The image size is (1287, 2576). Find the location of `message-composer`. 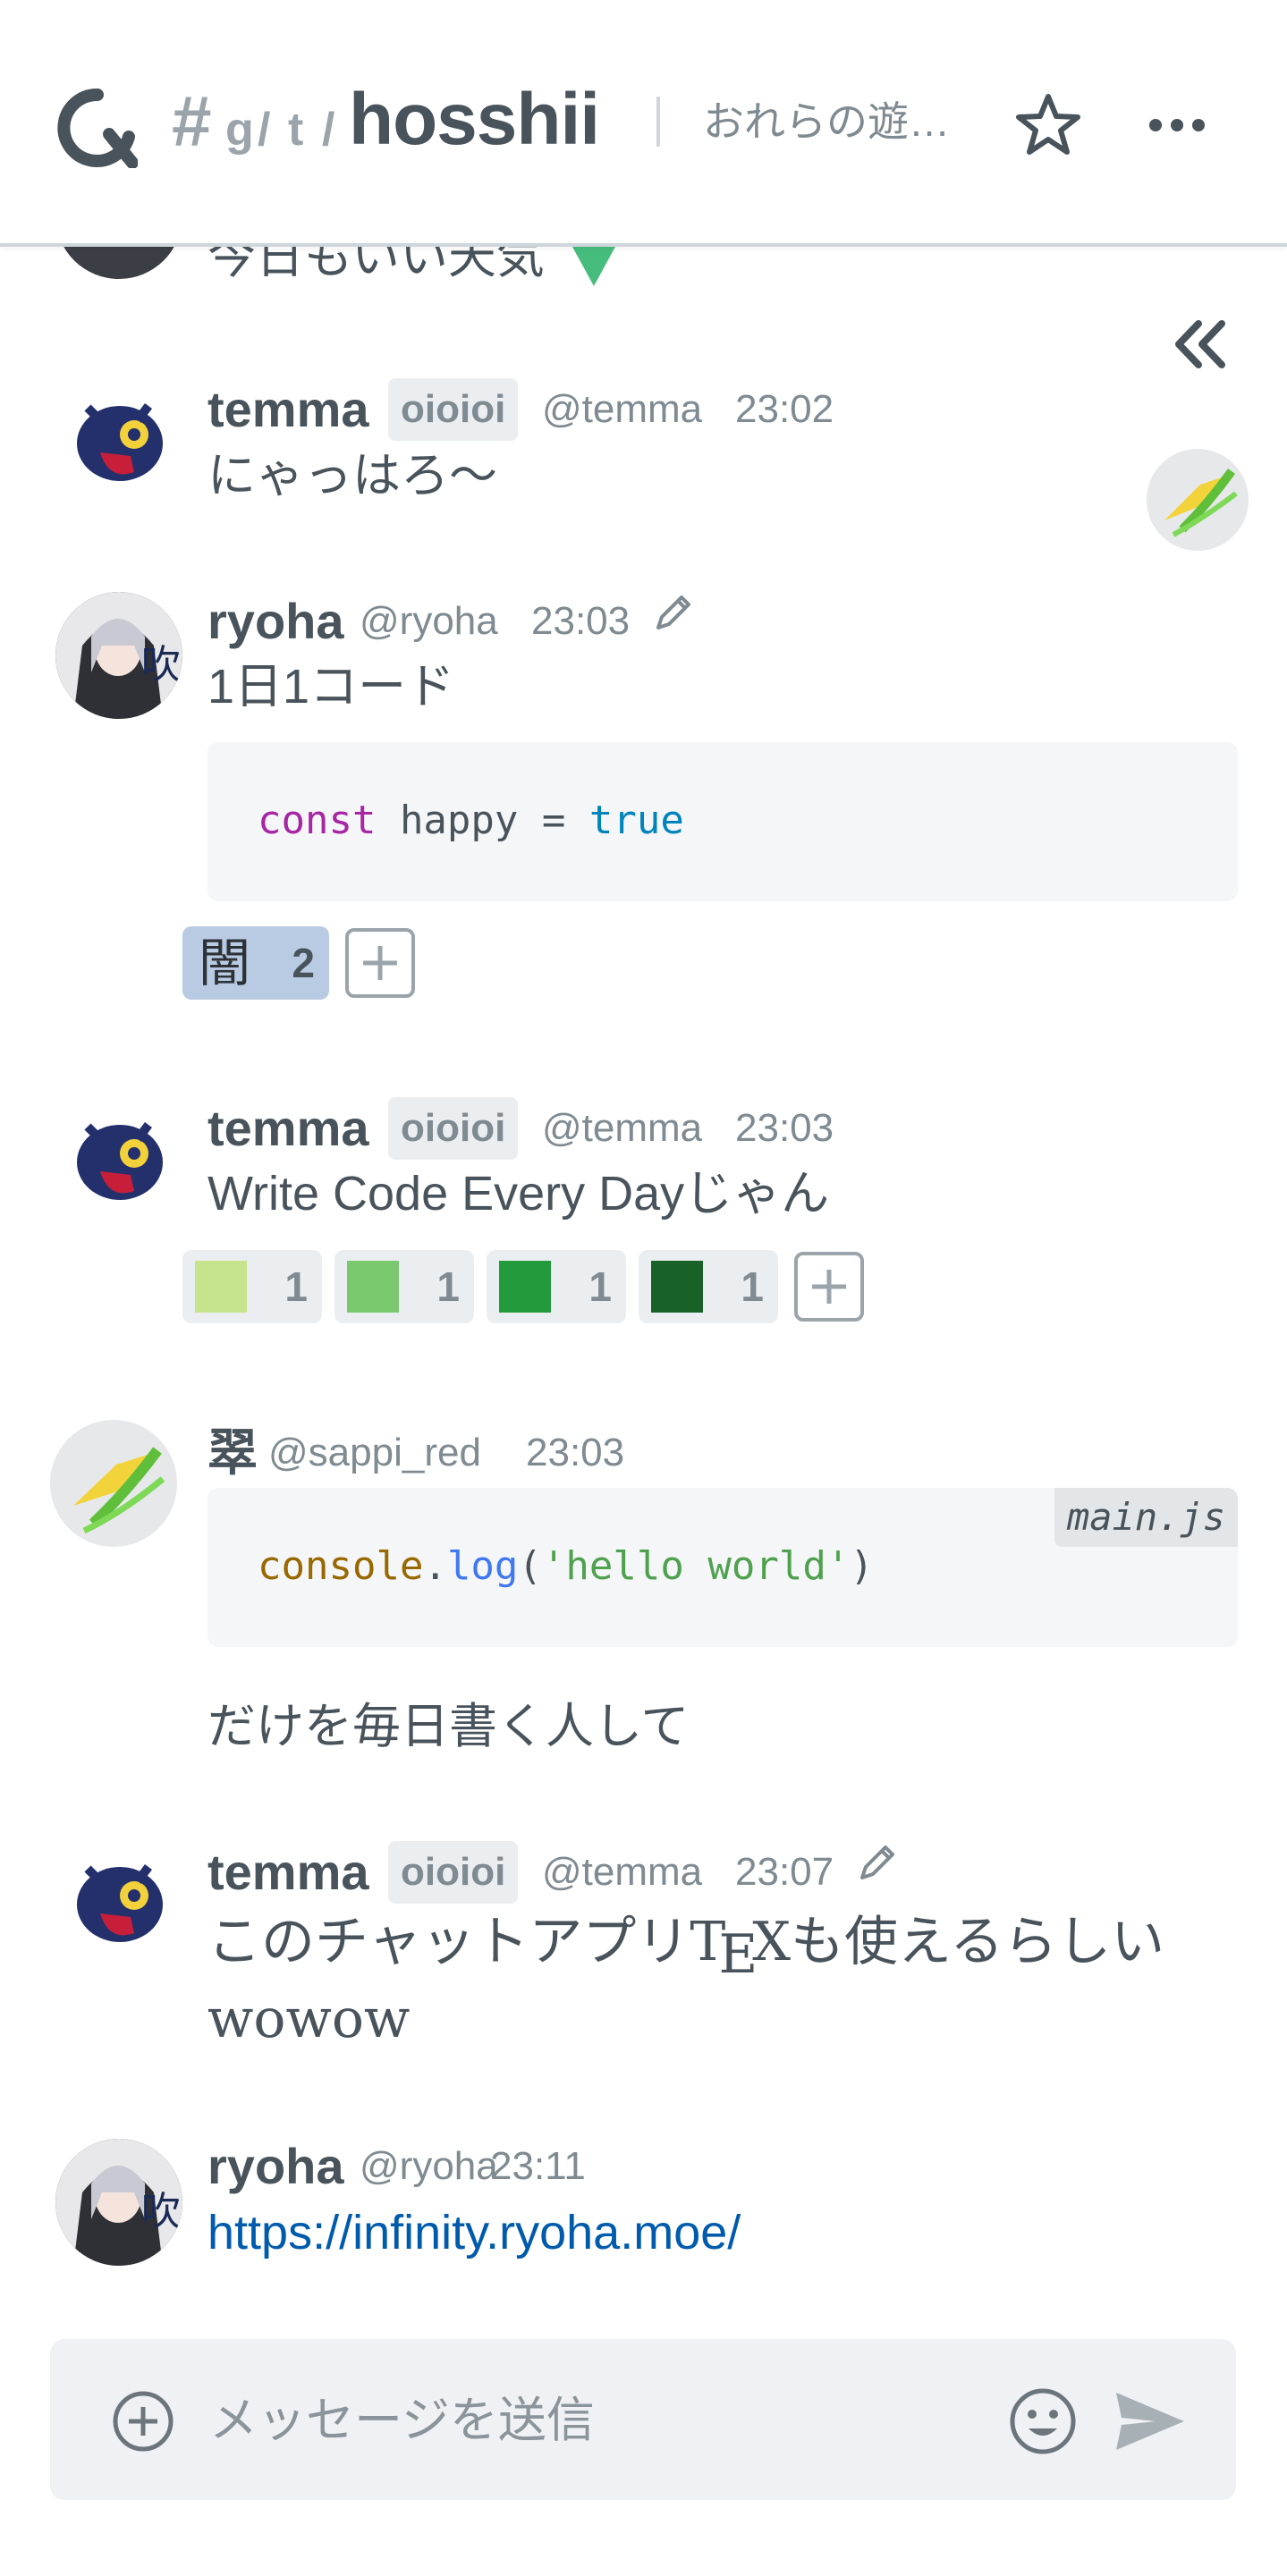

message-composer is located at coordinates (643, 2441).